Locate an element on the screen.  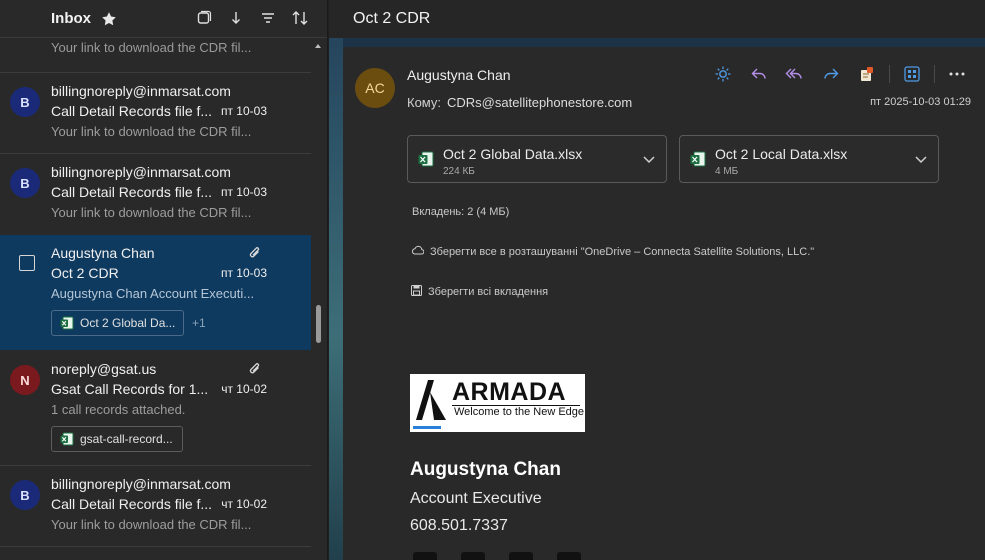
signature-name: Augustyna Chan is located at coordinates (485, 469).